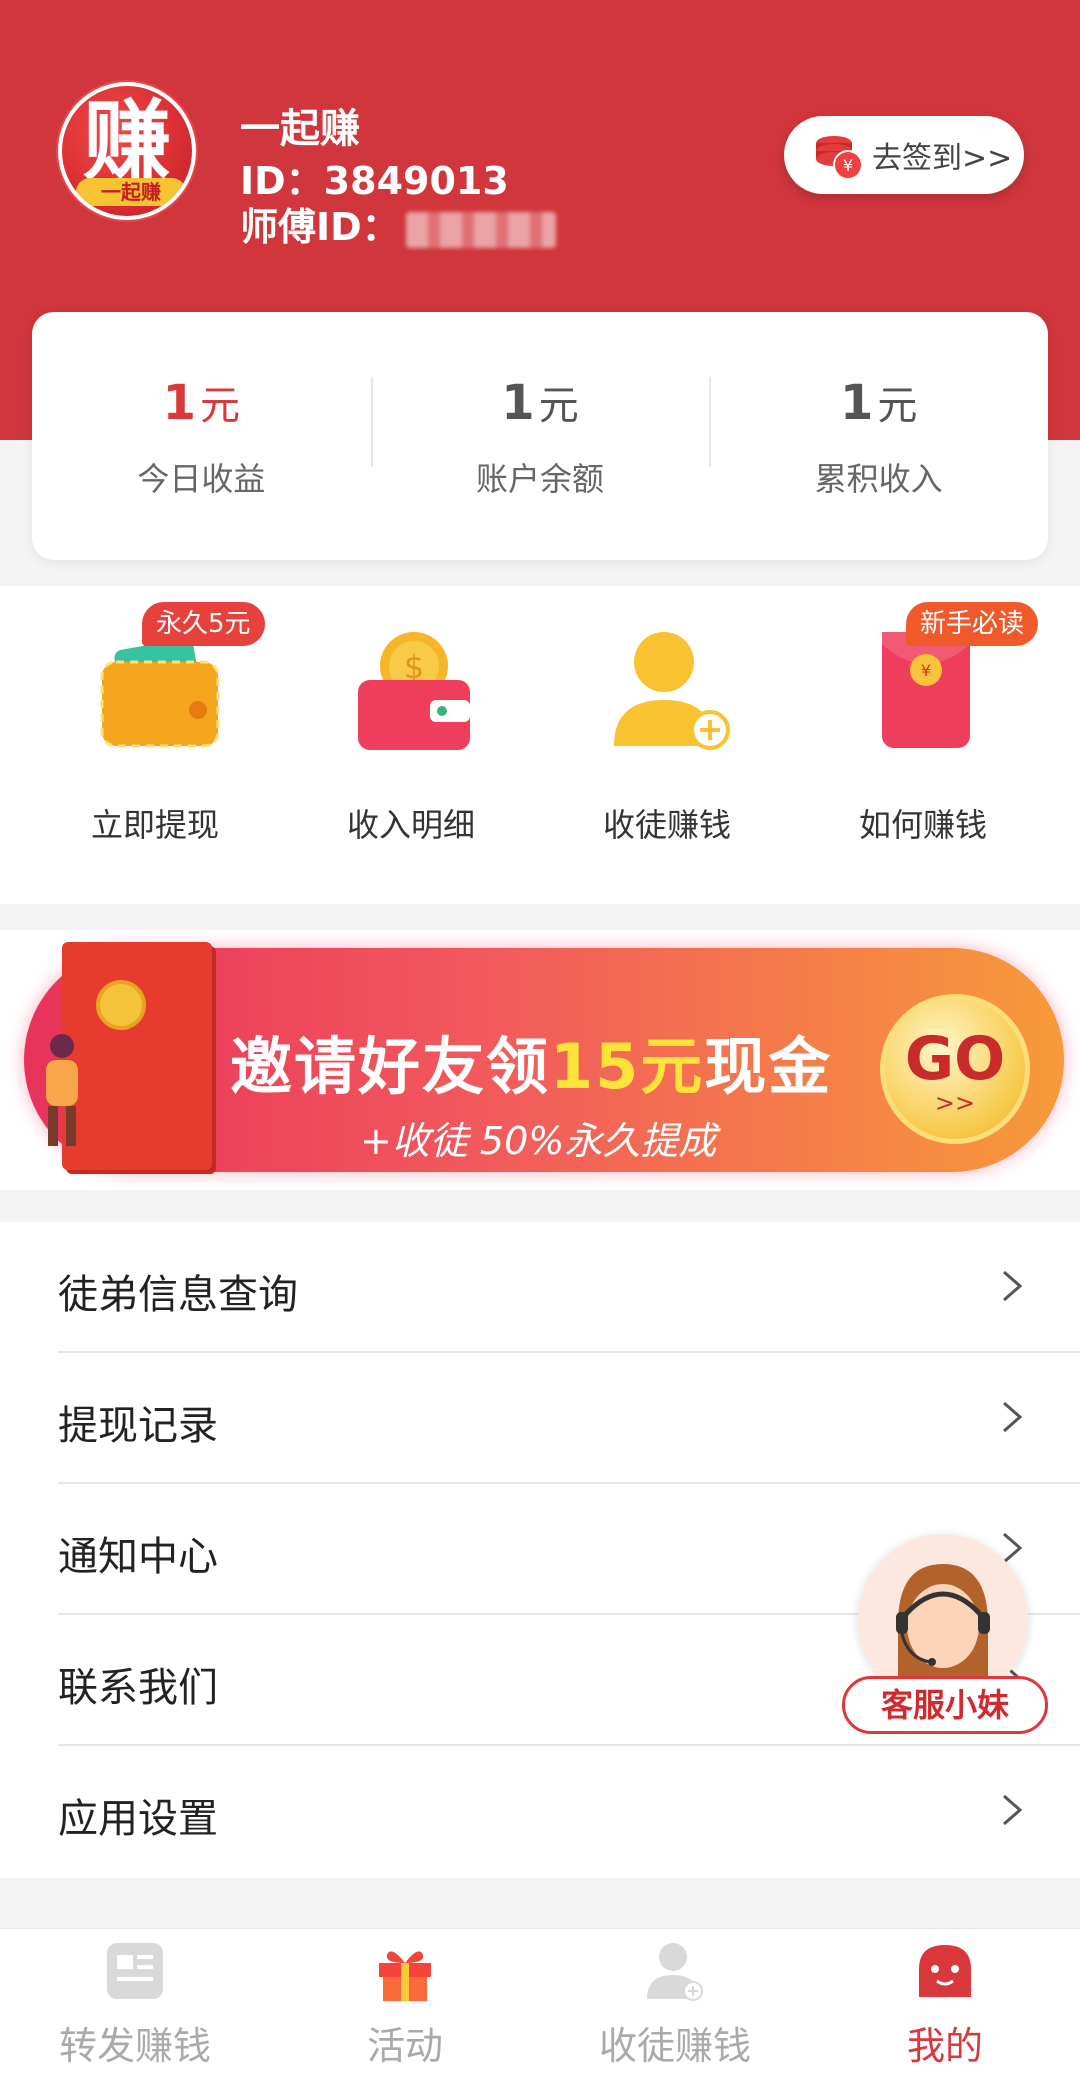  I want to click on menu-item-apprentice-info: 徒弟信息查询, so click(540, 1287).